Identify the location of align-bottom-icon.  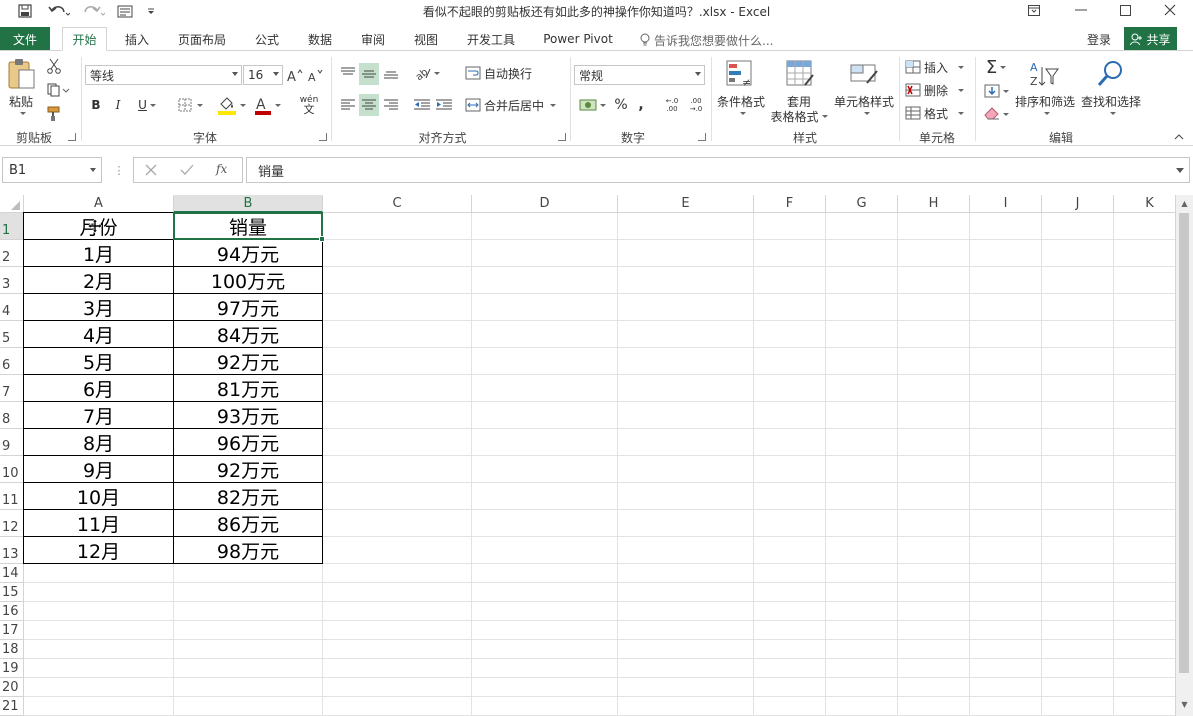
(391, 73).